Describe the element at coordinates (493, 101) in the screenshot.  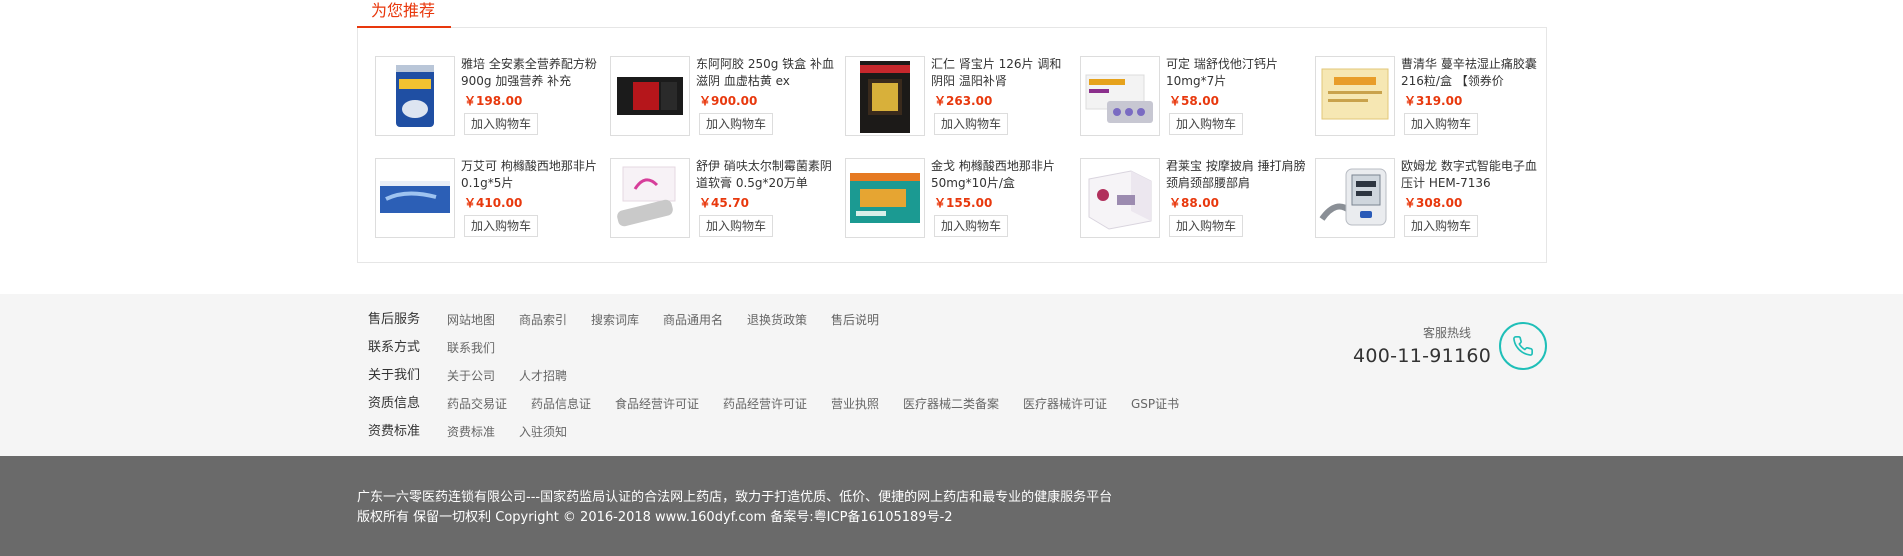
I see `product-price: ￥198.00` at that location.